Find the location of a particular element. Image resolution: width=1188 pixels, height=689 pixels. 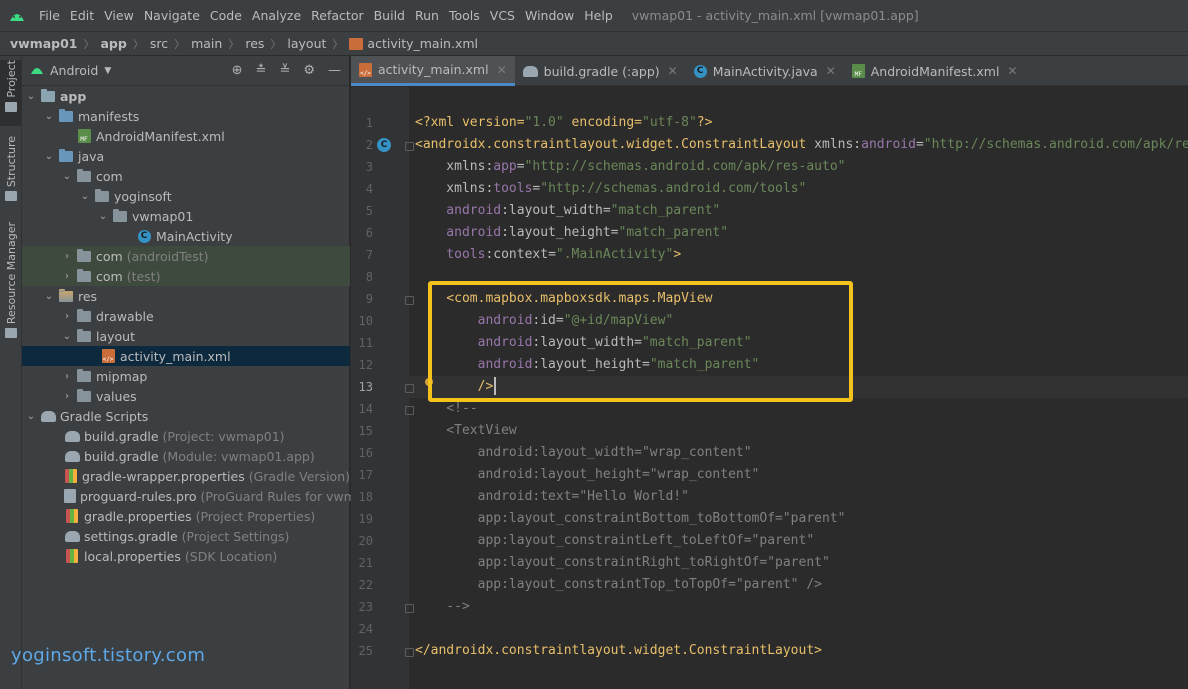

tree-item-local-properties: local.properties (SDK Location) is located at coordinates (186, 556).